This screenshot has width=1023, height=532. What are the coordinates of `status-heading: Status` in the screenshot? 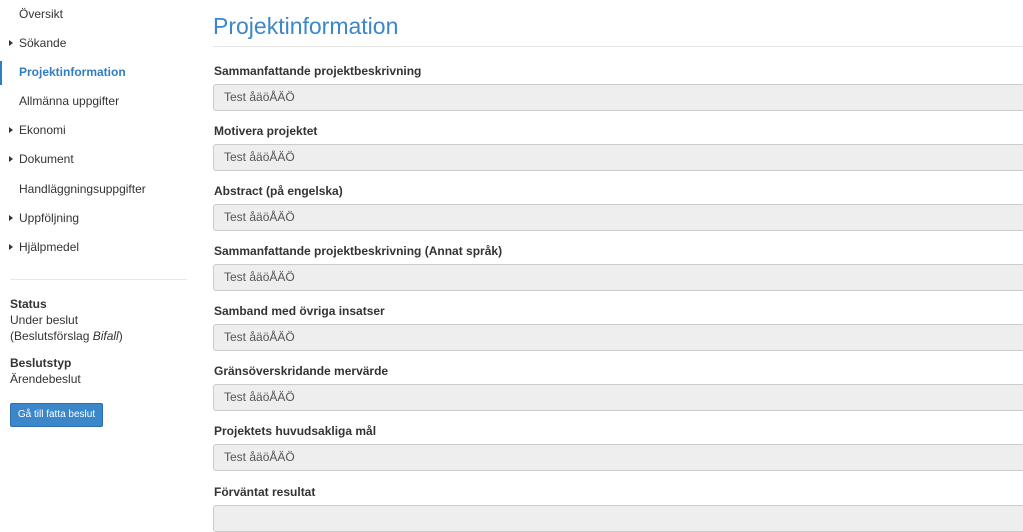 It's located at (28, 304).